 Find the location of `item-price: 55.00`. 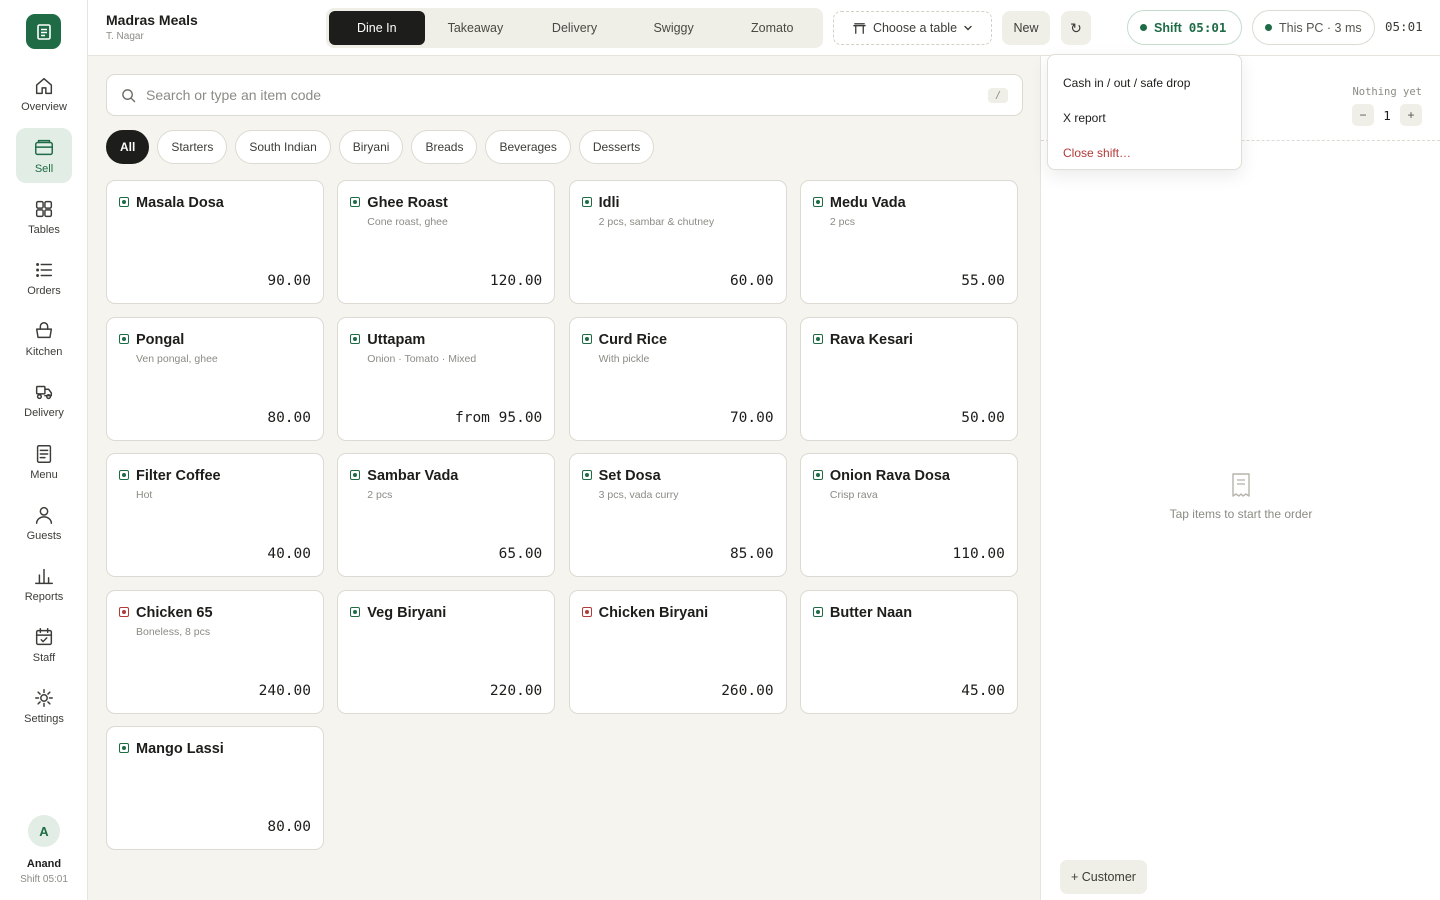

item-price: 55.00 is located at coordinates (983, 281).